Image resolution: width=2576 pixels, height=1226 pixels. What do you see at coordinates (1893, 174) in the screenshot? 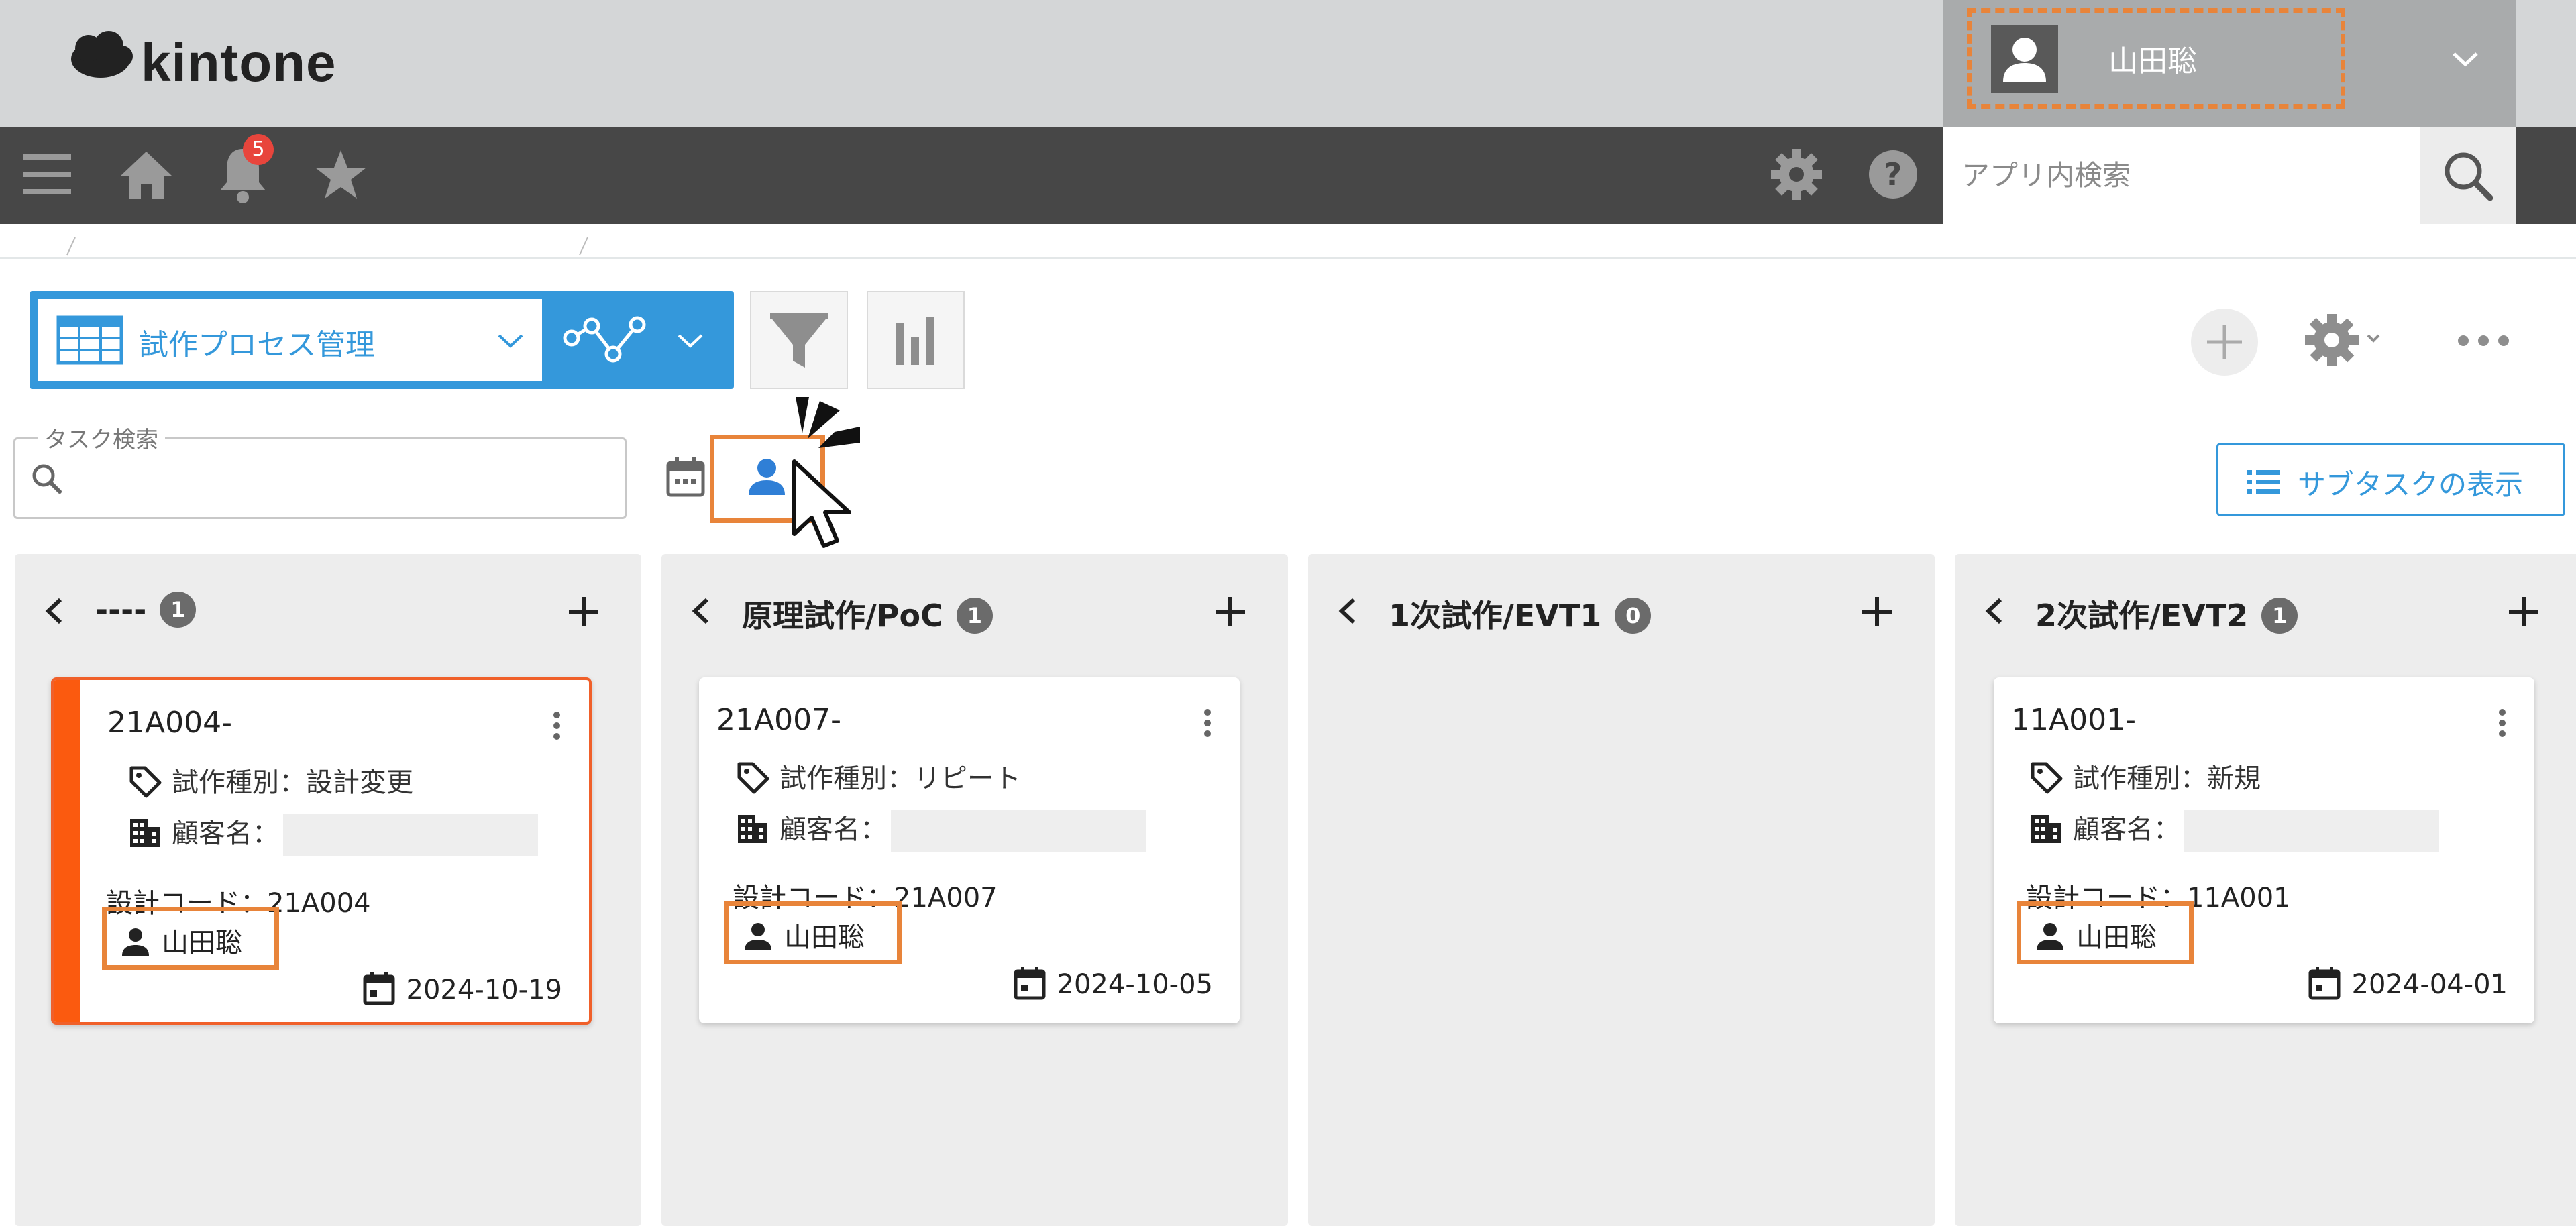
I see `help-icon: ?` at bounding box center [1893, 174].